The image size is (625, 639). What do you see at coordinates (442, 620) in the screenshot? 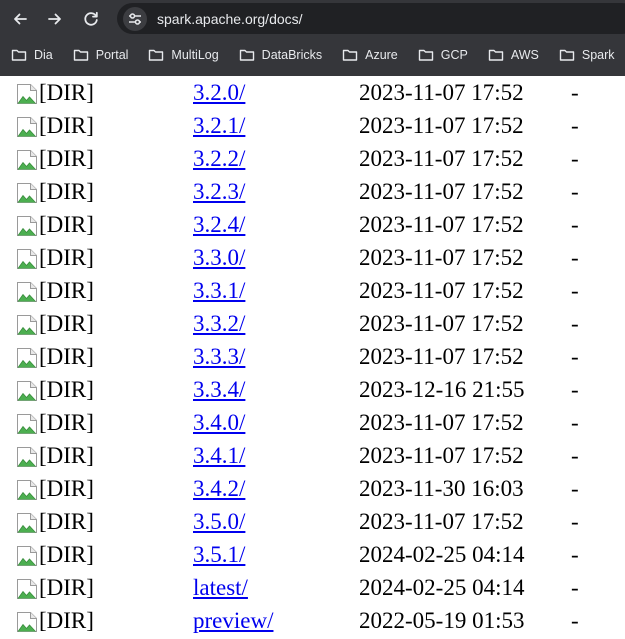
I see `last-modified: 2022-05-19 01:53` at bounding box center [442, 620].